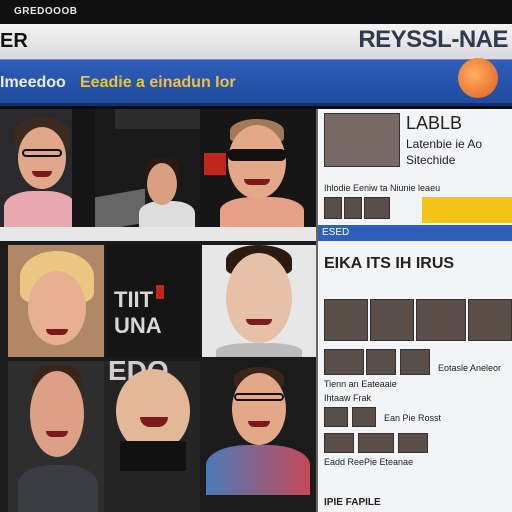  Describe the element at coordinates (215, 164) in the screenshot. I see `red-badge` at that location.